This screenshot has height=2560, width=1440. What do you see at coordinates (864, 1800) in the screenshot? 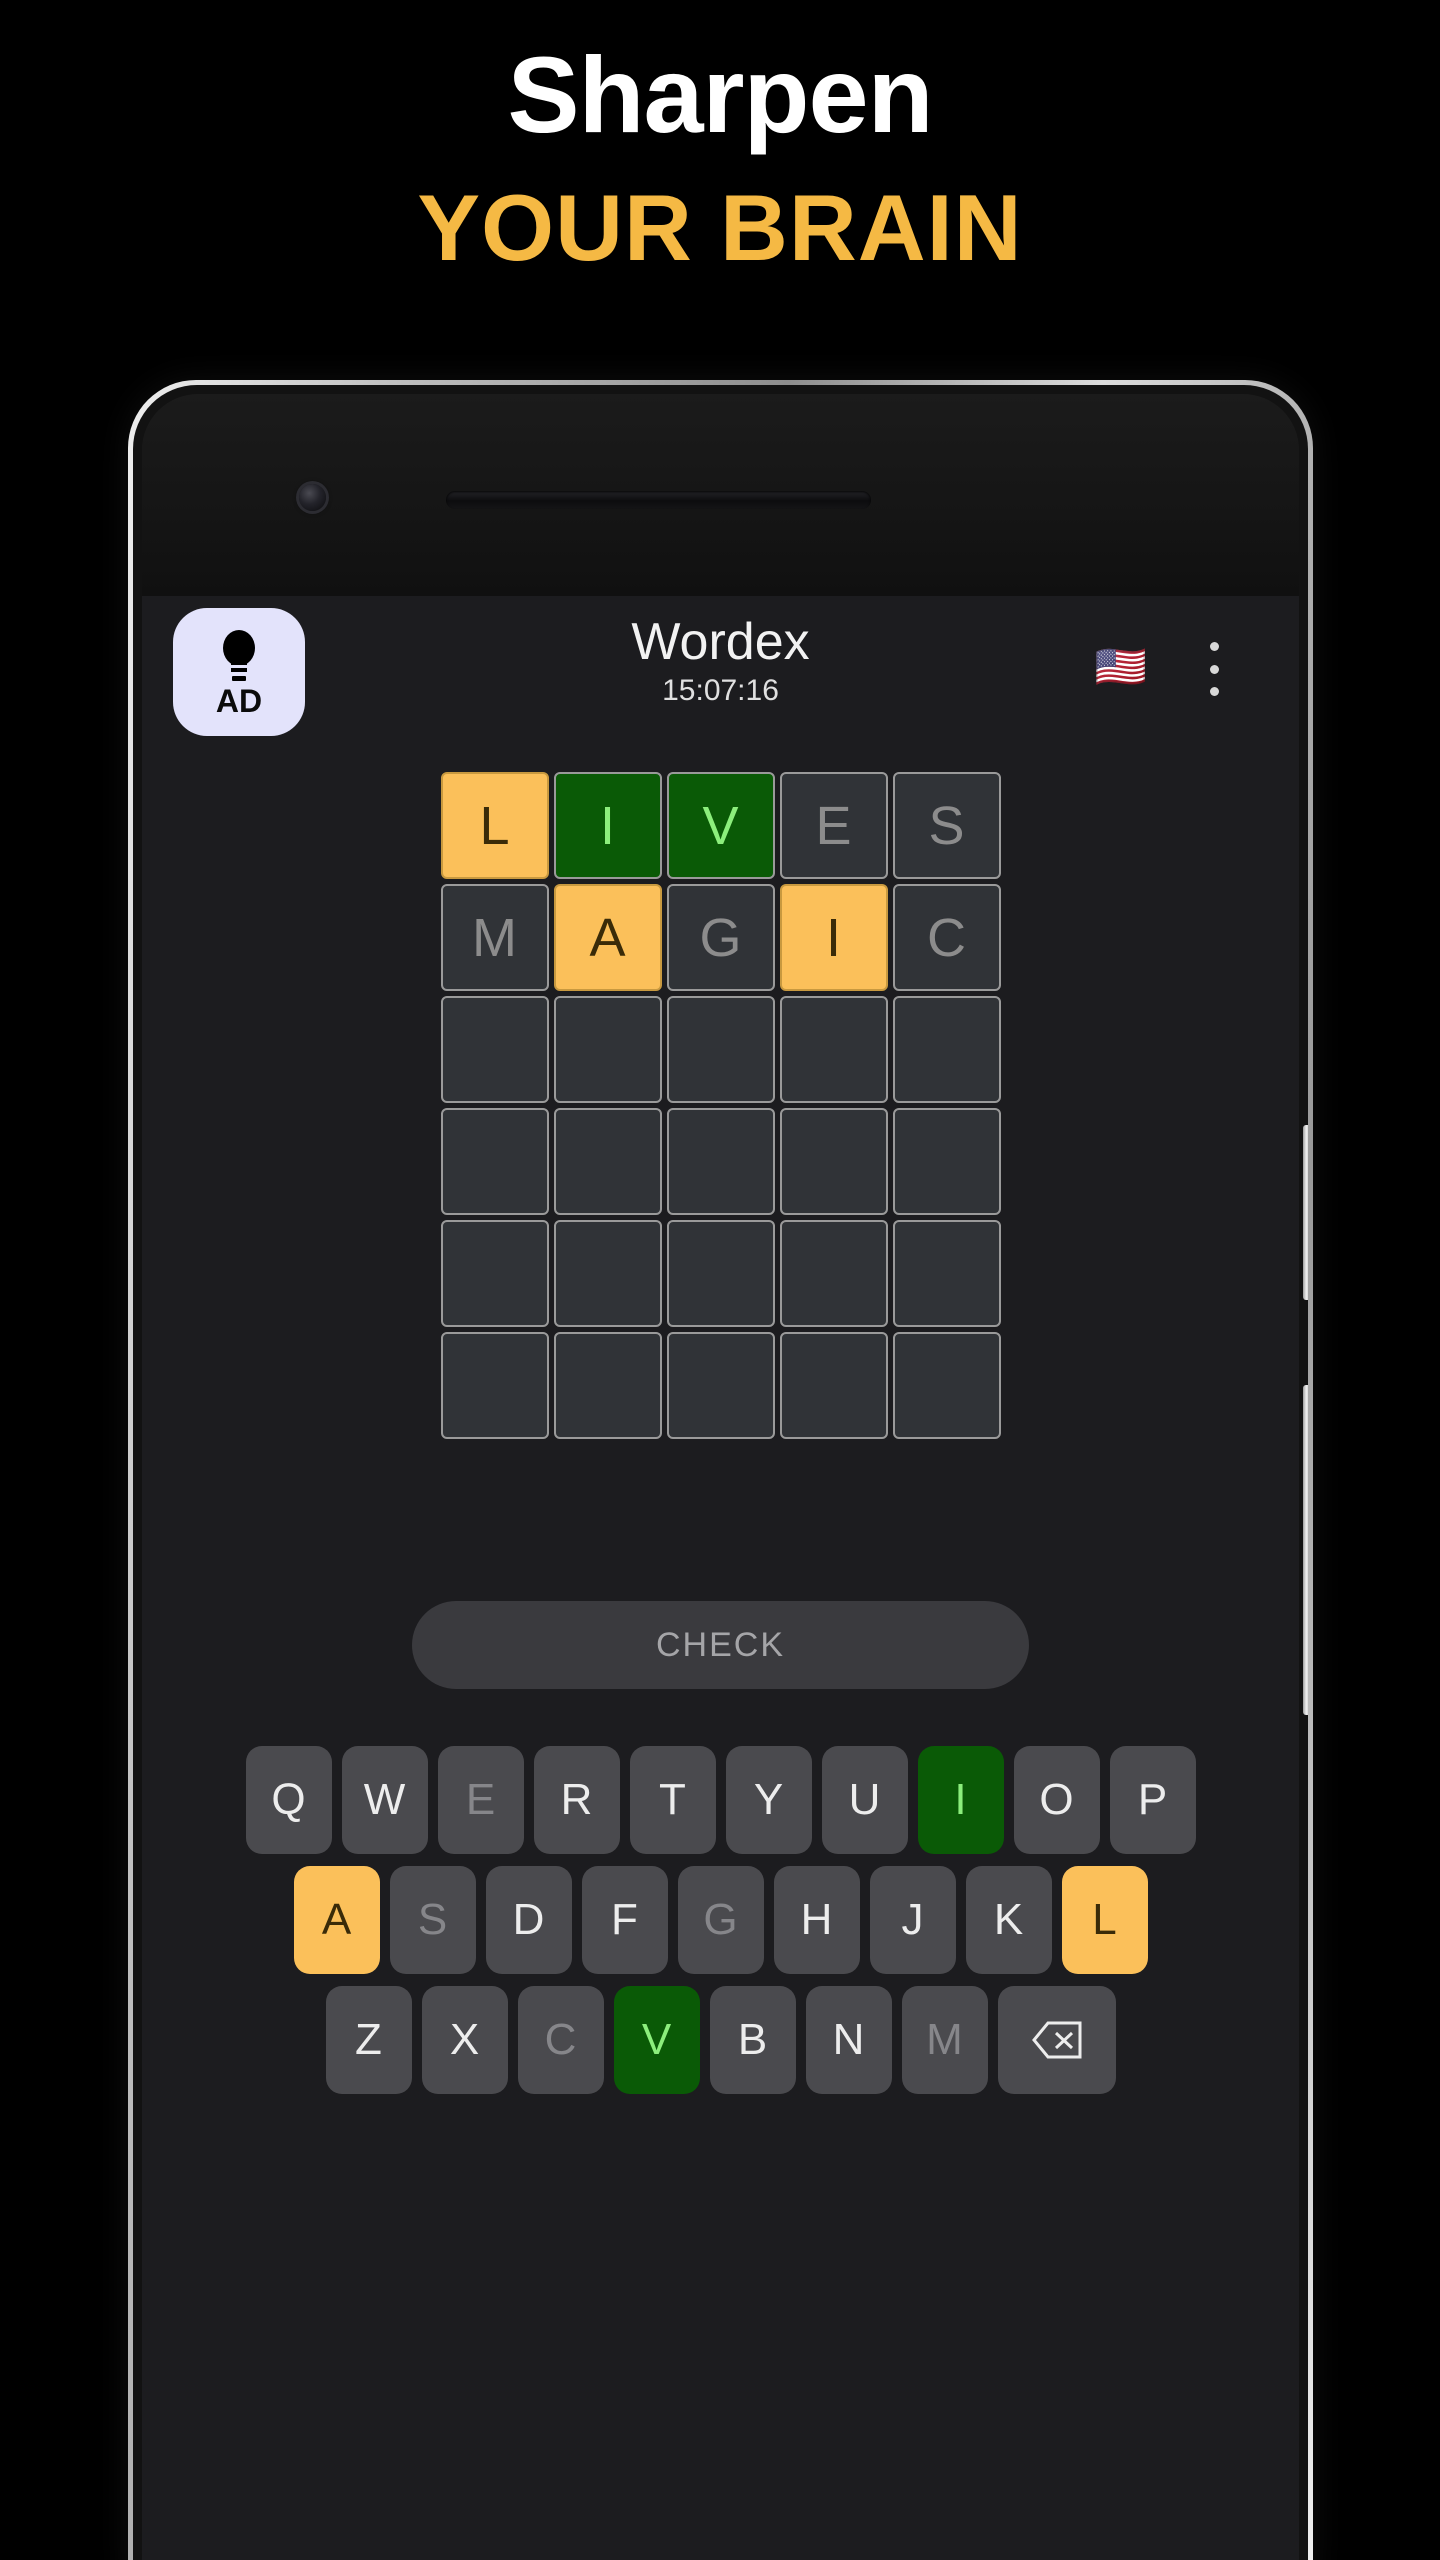
I see `key-u: U` at bounding box center [864, 1800].